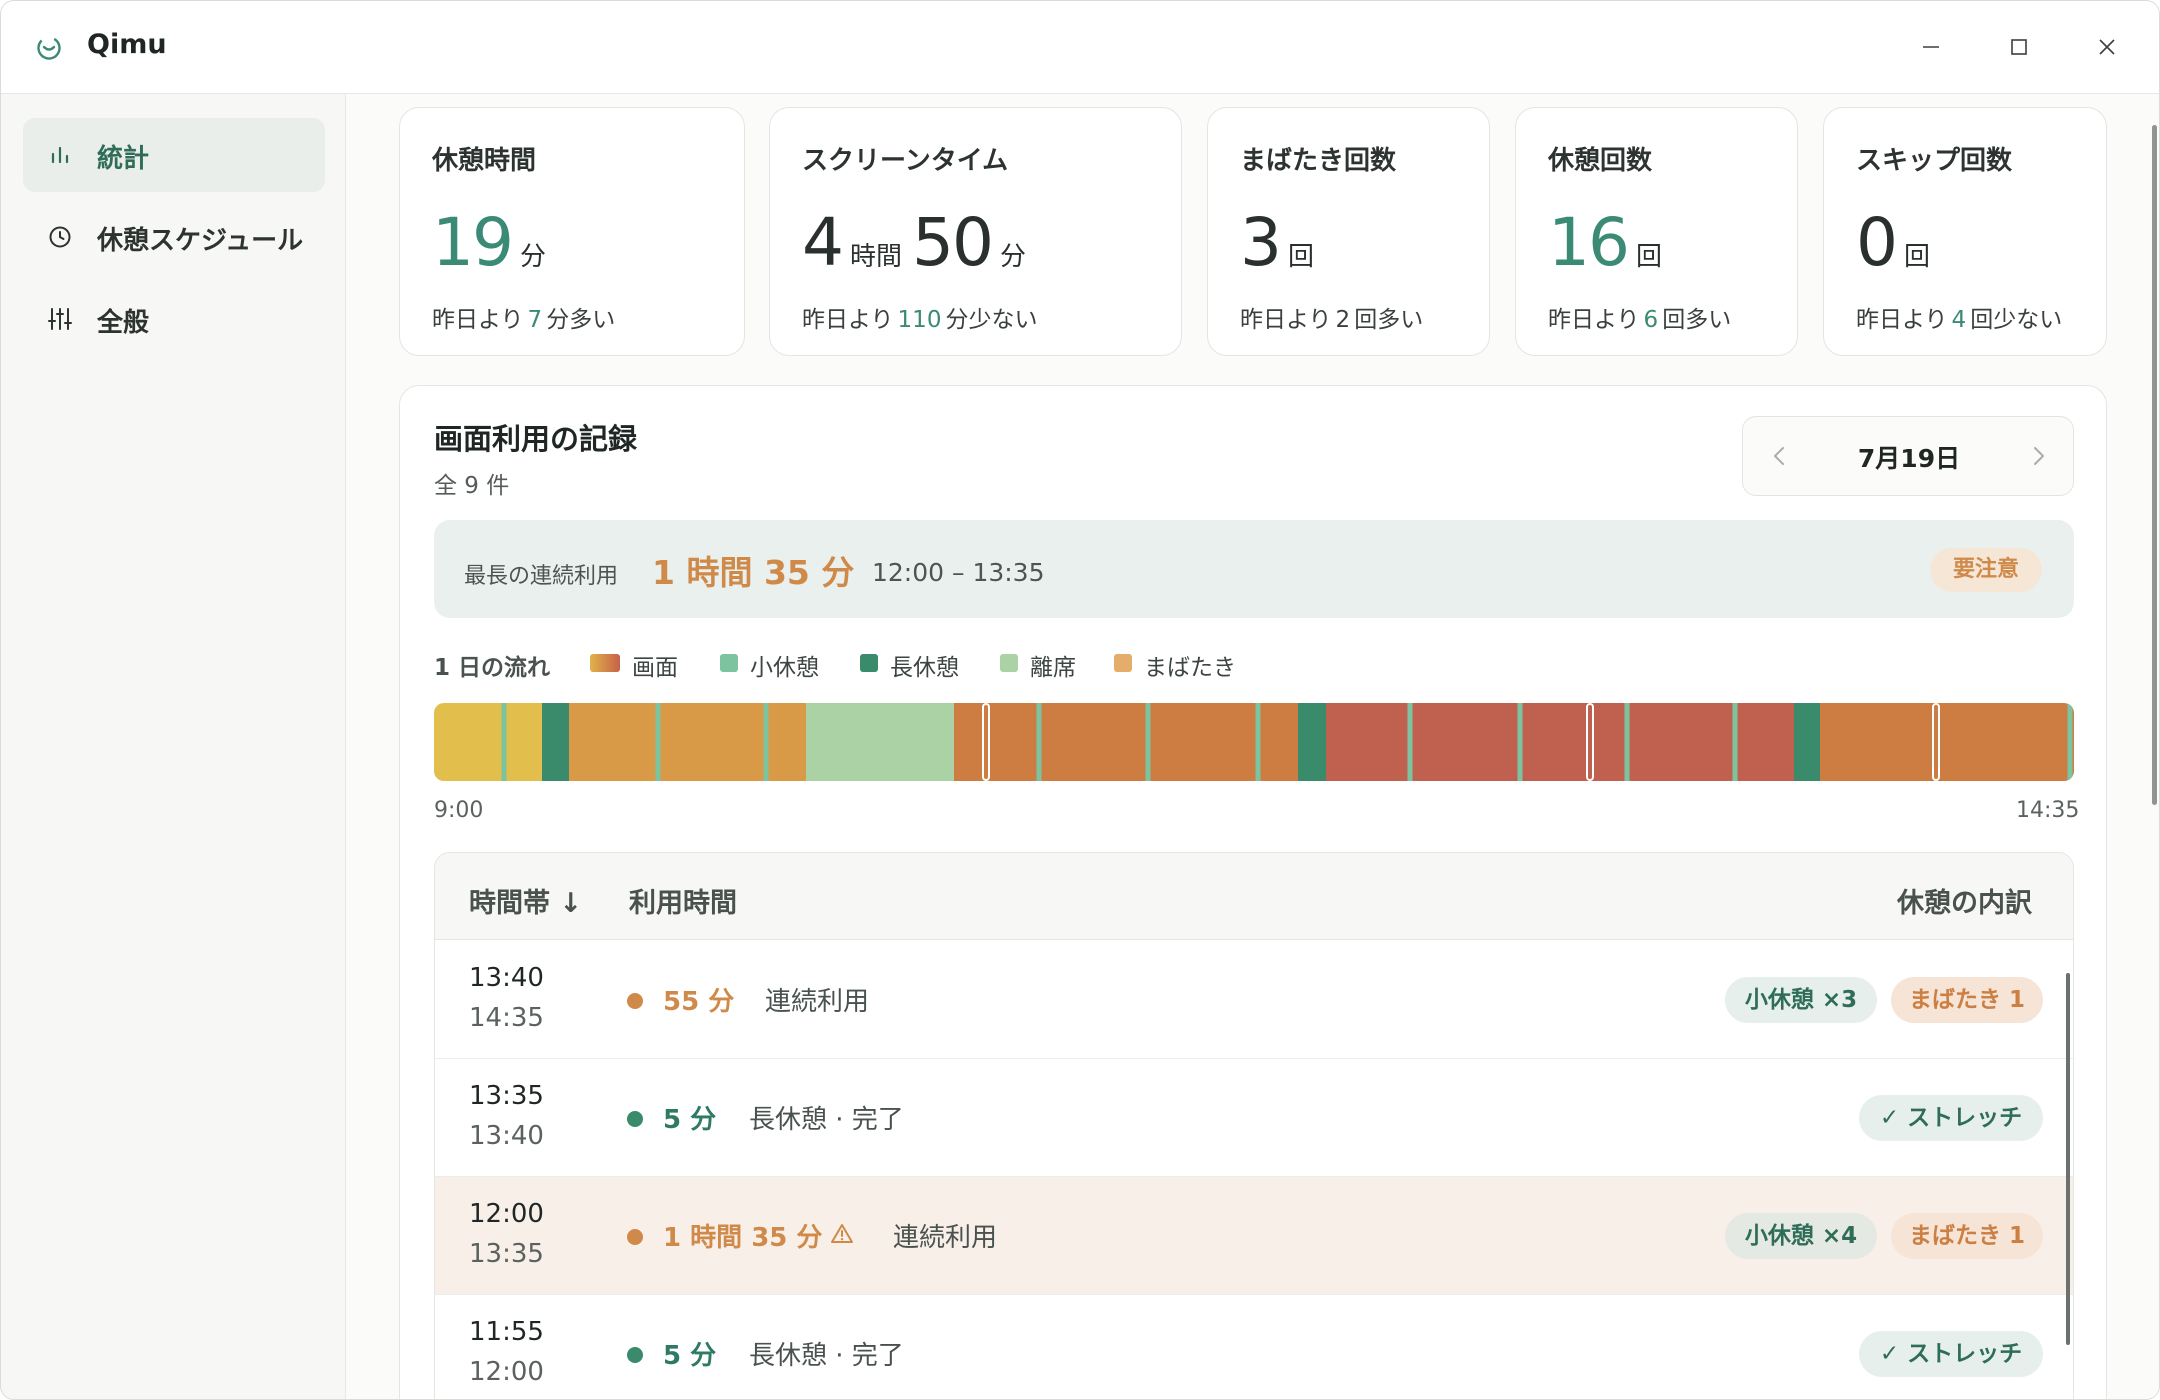 The width and height of the screenshot is (2160, 1400). What do you see at coordinates (905, 161) in the screenshot?
I see `stat-title: スクリーンタイム` at bounding box center [905, 161].